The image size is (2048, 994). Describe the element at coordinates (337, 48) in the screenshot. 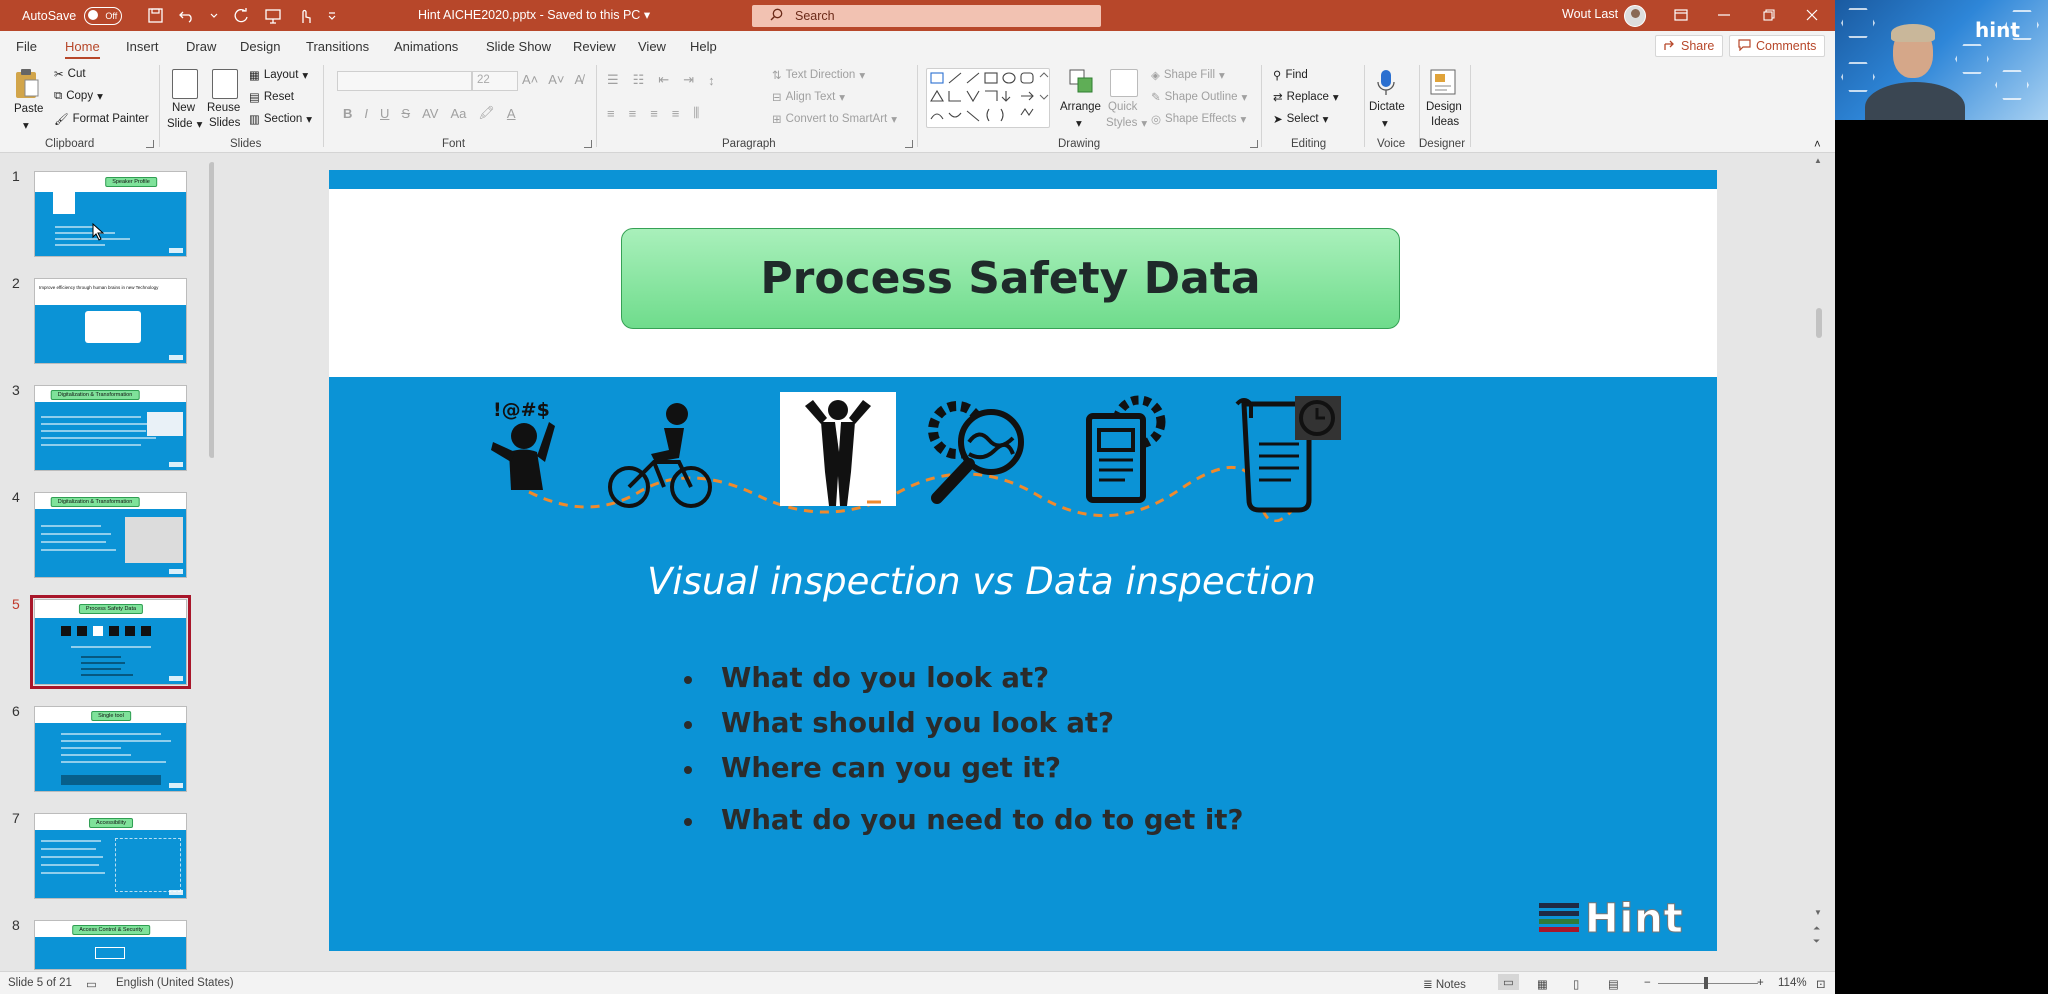

I see `tab-transitions: Transitions` at that location.